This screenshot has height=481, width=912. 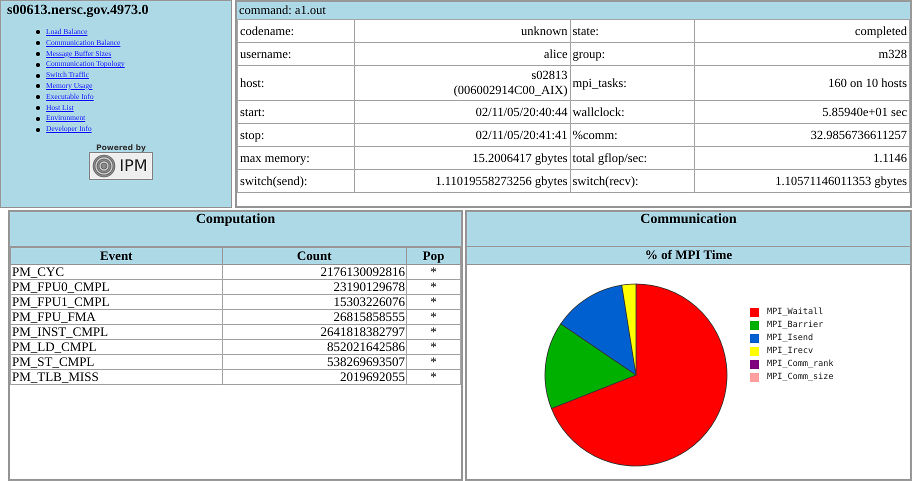 I want to click on field-value: 160 on 10 hosts, so click(x=802, y=83).